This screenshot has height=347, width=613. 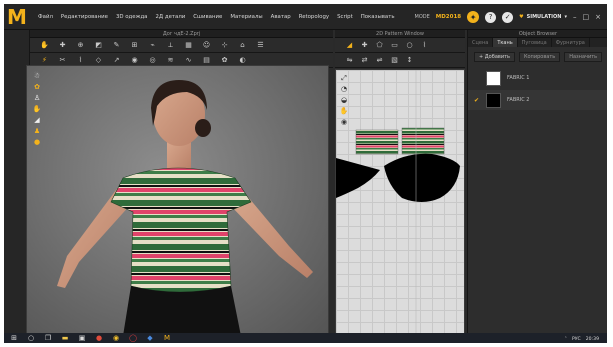 I want to click on trace-icon: ↗, so click(x=116, y=60).